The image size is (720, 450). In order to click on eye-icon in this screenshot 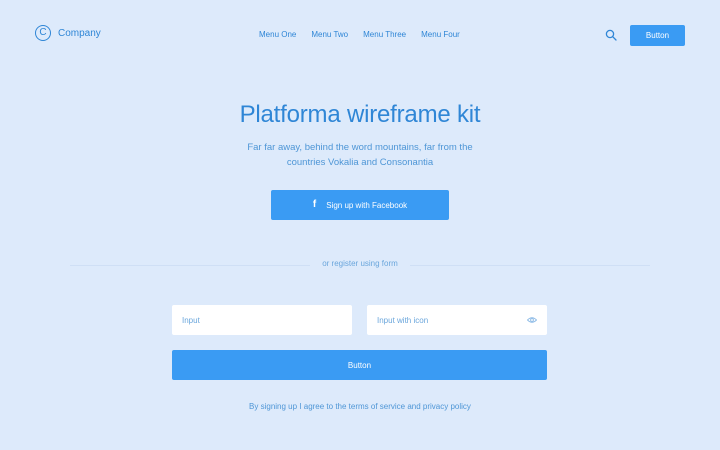, I will do `click(532, 320)`.